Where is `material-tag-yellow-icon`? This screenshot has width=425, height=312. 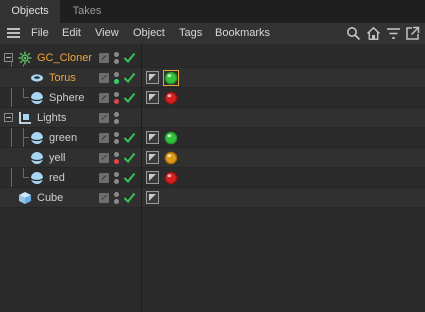 material-tag-yellow-icon is located at coordinates (171, 158).